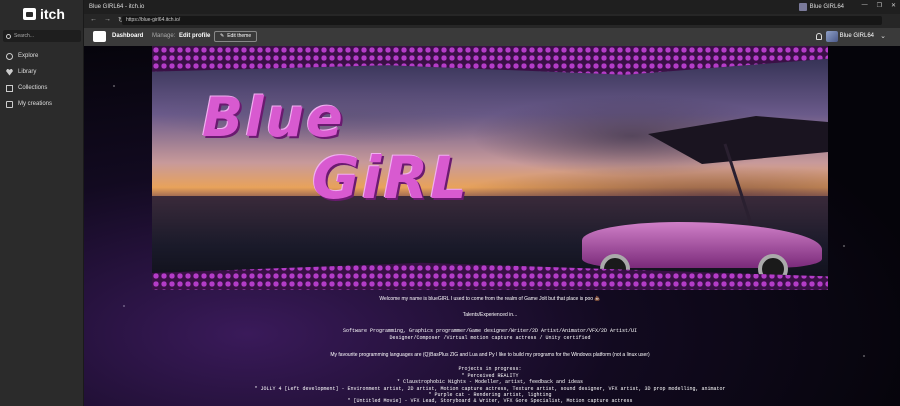 The width and height of the screenshot is (900, 406). What do you see at coordinates (153, 20) in the screenshot?
I see `url-text: https://blue-girl64.itch.io/` at bounding box center [153, 20].